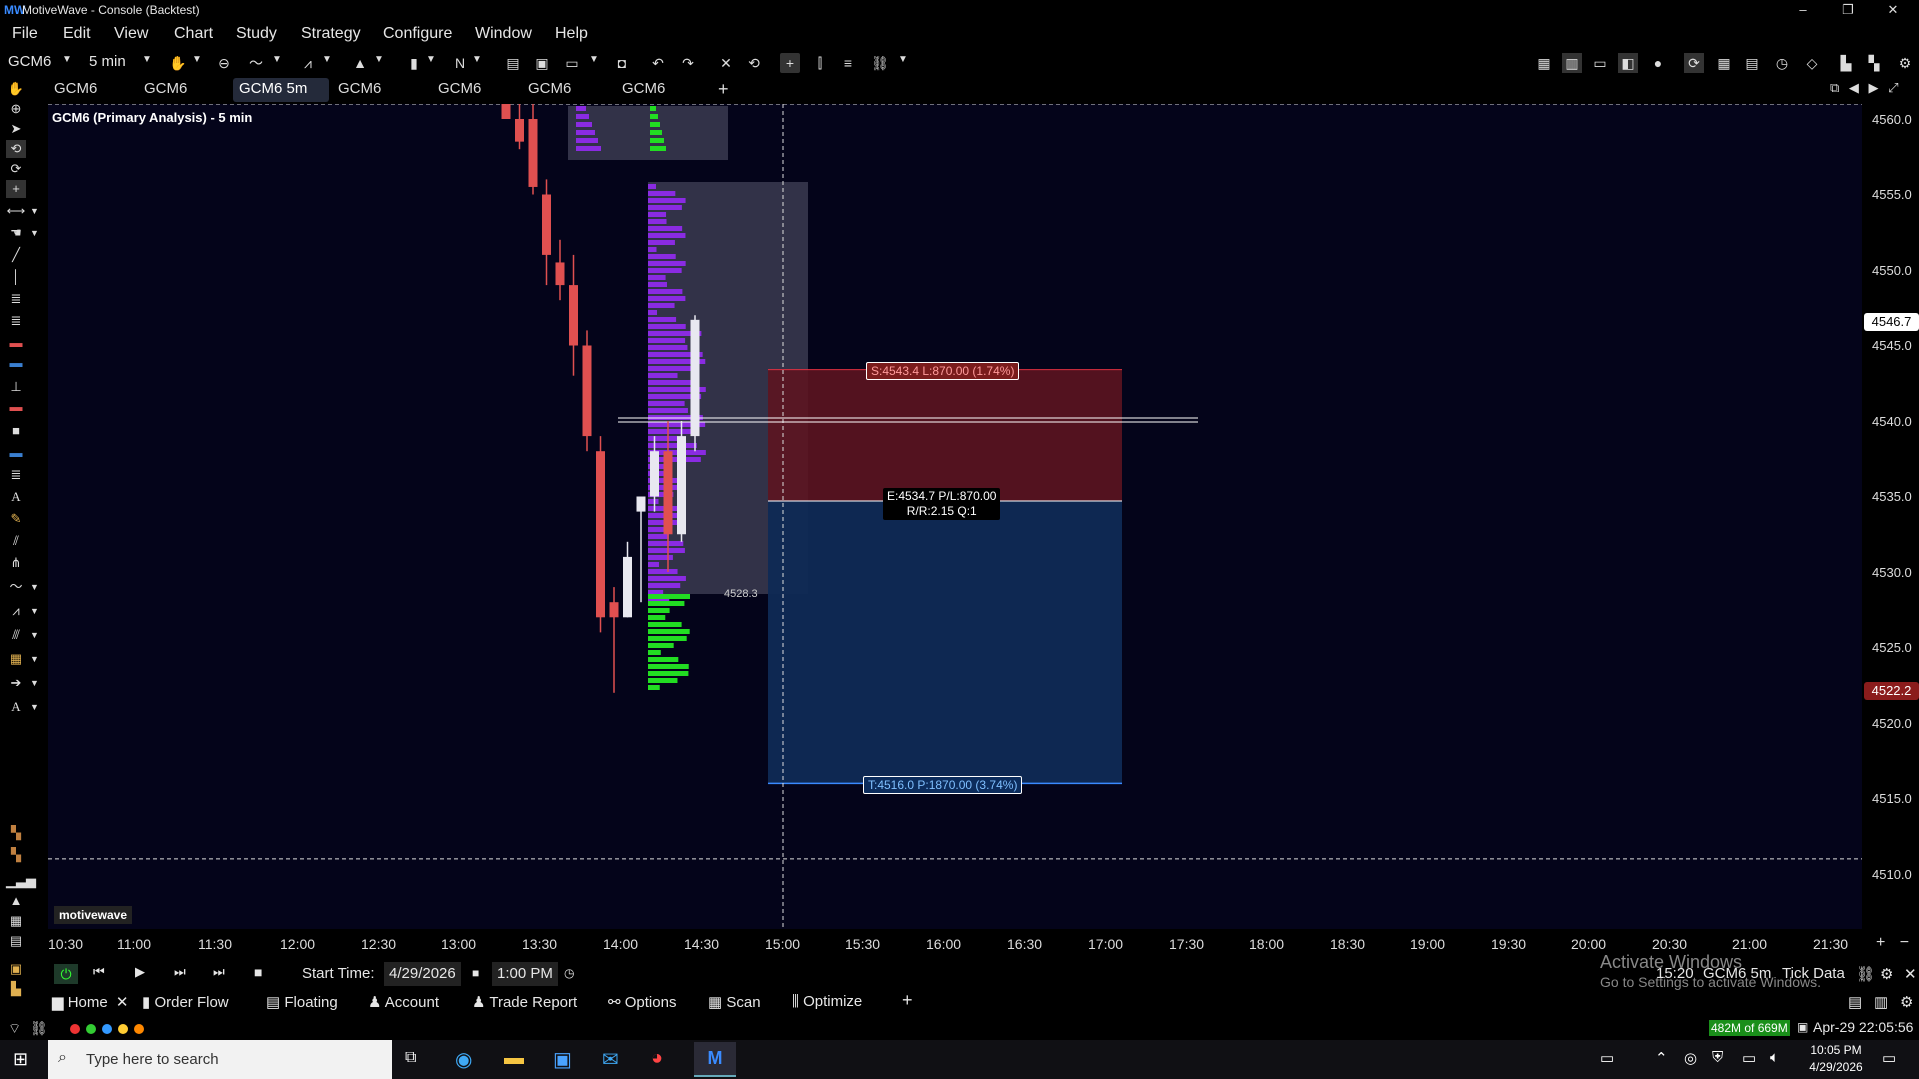 This screenshot has width=1919, height=1079. What do you see at coordinates (16, 563) in the screenshot?
I see `pitchfork-tool-icon: ⋔` at bounding box center [16, 563].